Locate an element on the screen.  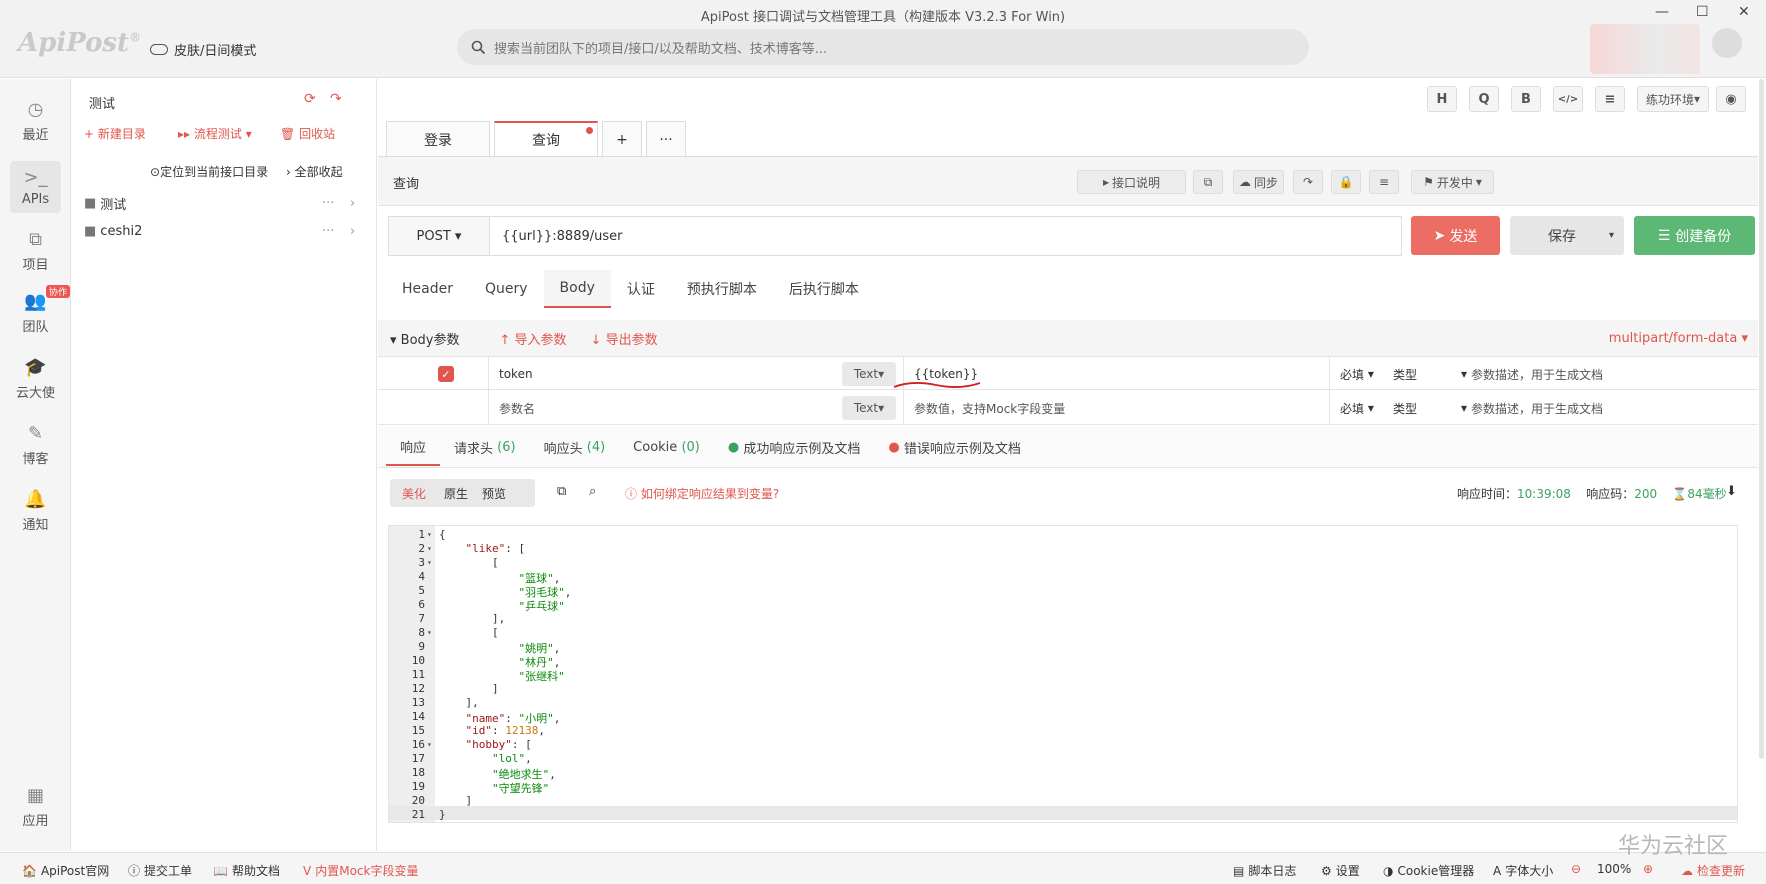
refresh-icon: ⟳ is located at coordinates (310, 99).